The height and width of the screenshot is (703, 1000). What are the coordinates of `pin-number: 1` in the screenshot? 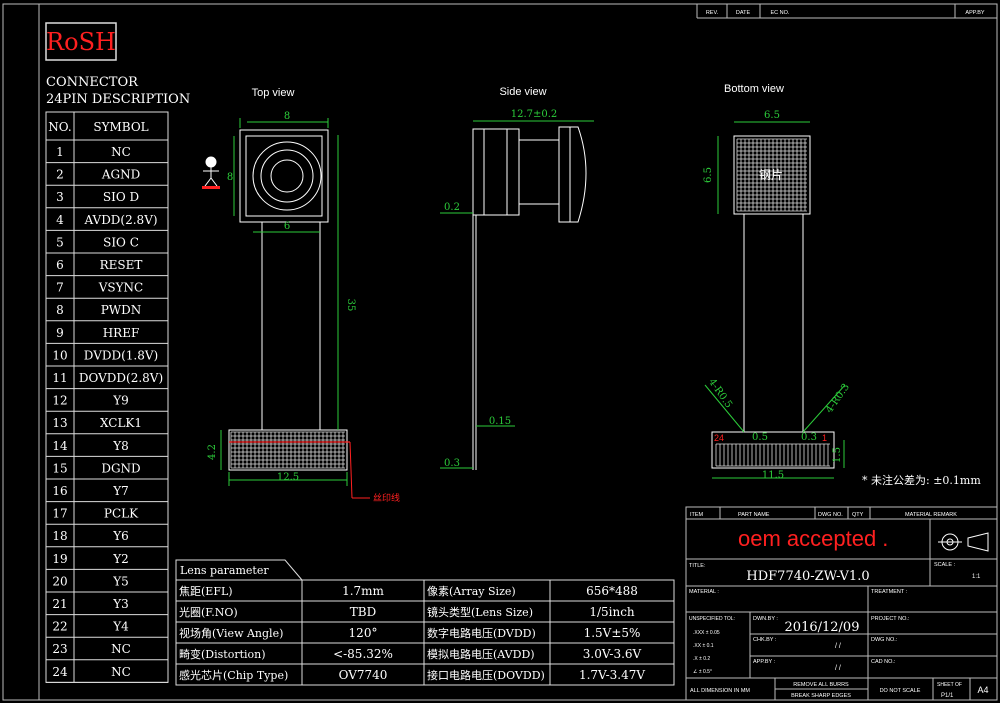 It's located at (60, 152).